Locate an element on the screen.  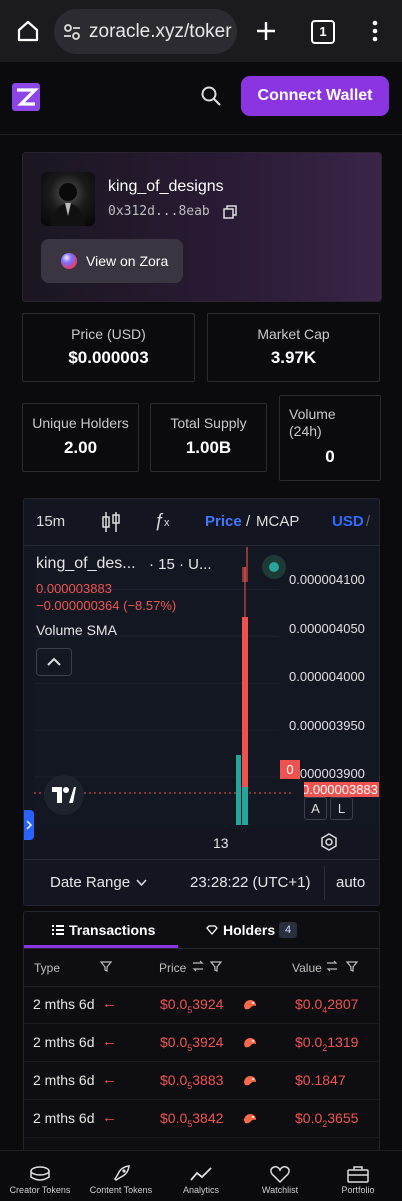
list-icon is located at coordinates (58, 930).